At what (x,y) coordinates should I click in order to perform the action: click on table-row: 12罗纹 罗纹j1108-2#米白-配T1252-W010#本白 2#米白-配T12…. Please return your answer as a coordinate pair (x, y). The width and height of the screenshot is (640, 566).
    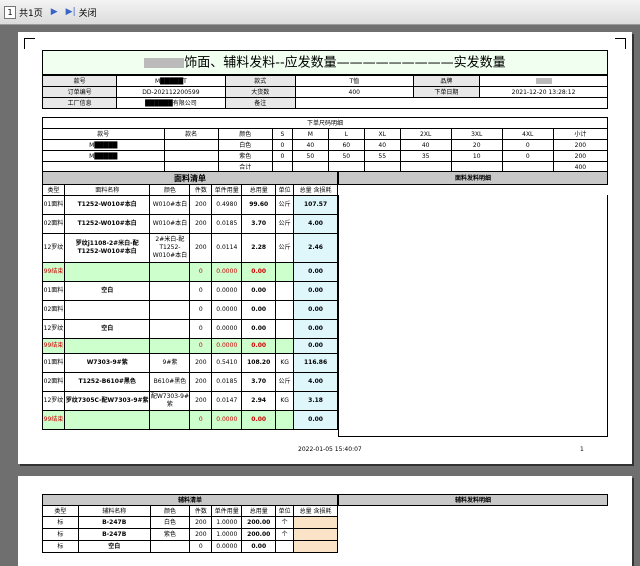
    Looking at the image, I should click on (190, 248).